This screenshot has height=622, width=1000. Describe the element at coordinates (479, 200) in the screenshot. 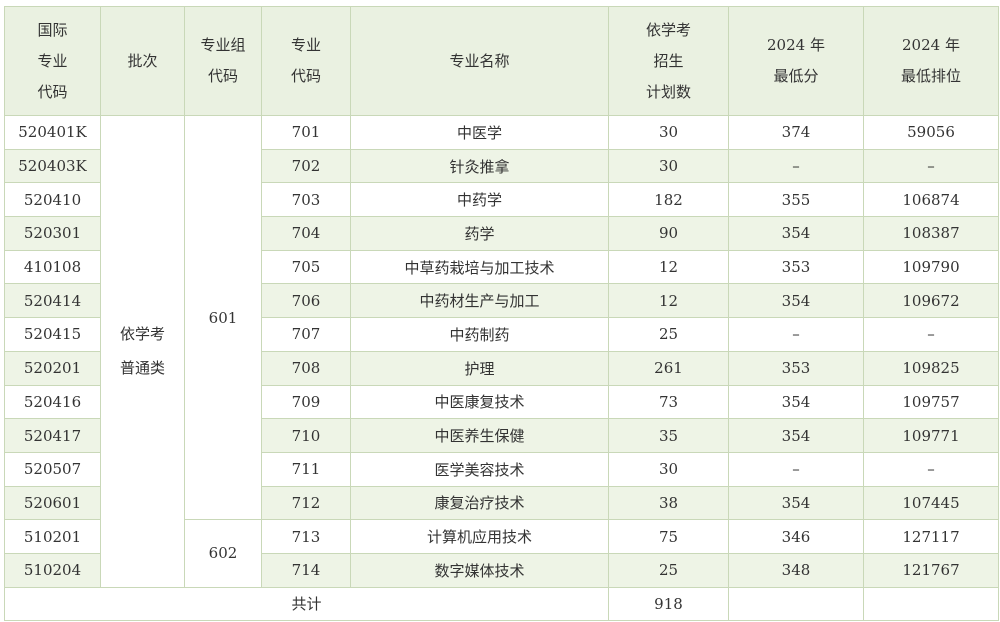

I see `cell-major-name: 中药学` at that location.